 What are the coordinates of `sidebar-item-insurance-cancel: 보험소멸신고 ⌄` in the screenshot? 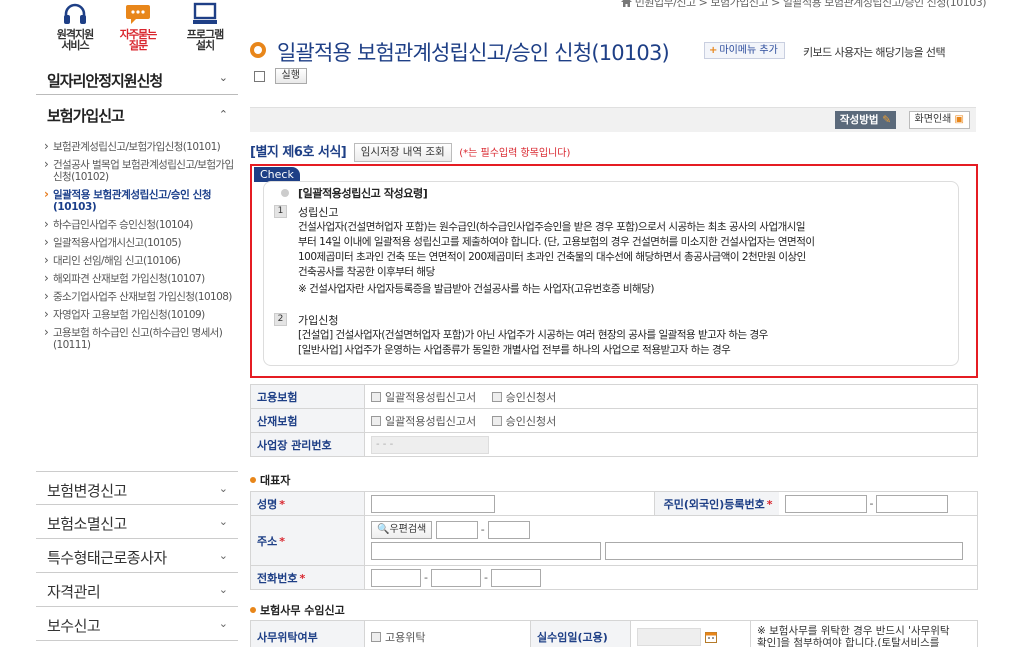 It's located at (137, 522).